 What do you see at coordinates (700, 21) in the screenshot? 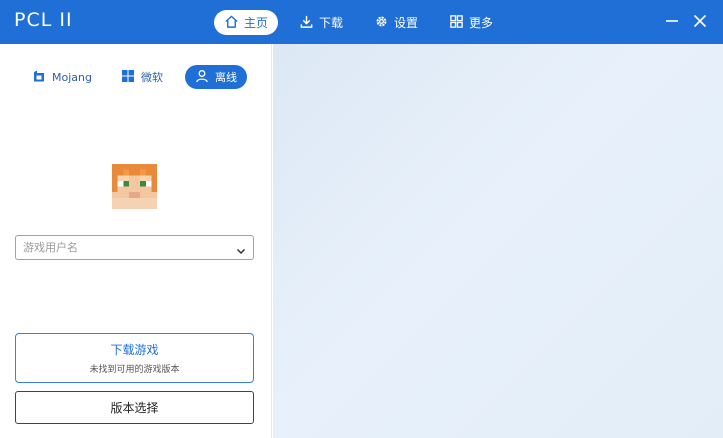
I see `close-button` at bounding box center [700, 21].